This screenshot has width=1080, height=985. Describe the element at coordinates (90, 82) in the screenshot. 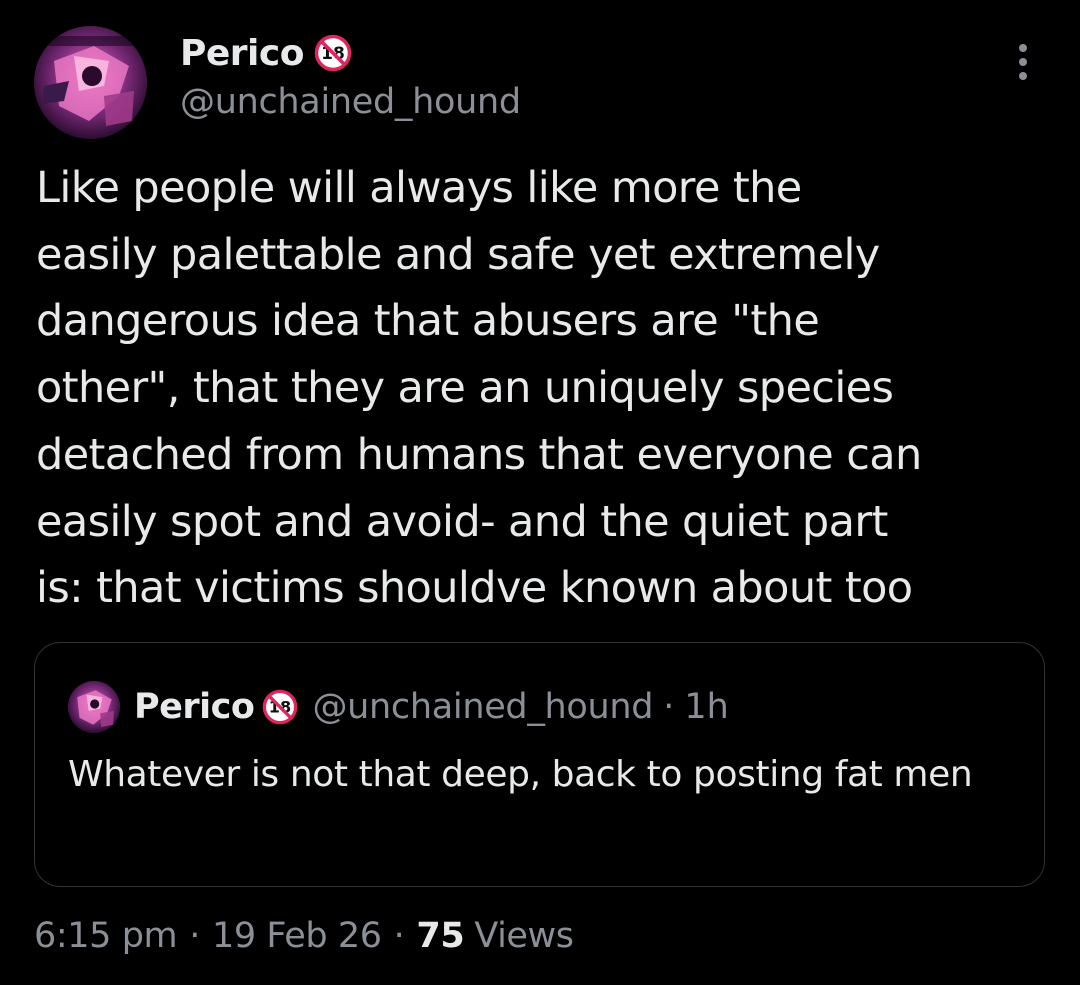

I see `author-avatar` at that location.